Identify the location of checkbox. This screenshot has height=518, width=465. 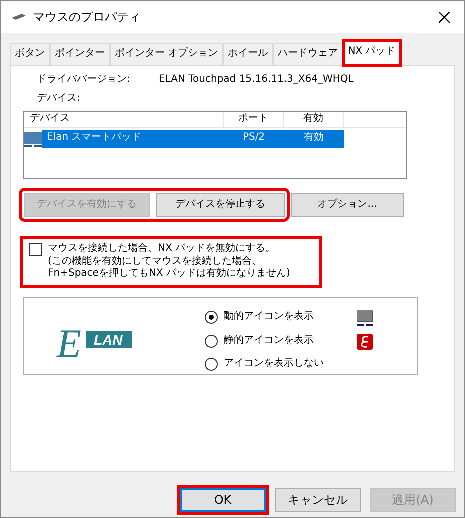
(35, 249).